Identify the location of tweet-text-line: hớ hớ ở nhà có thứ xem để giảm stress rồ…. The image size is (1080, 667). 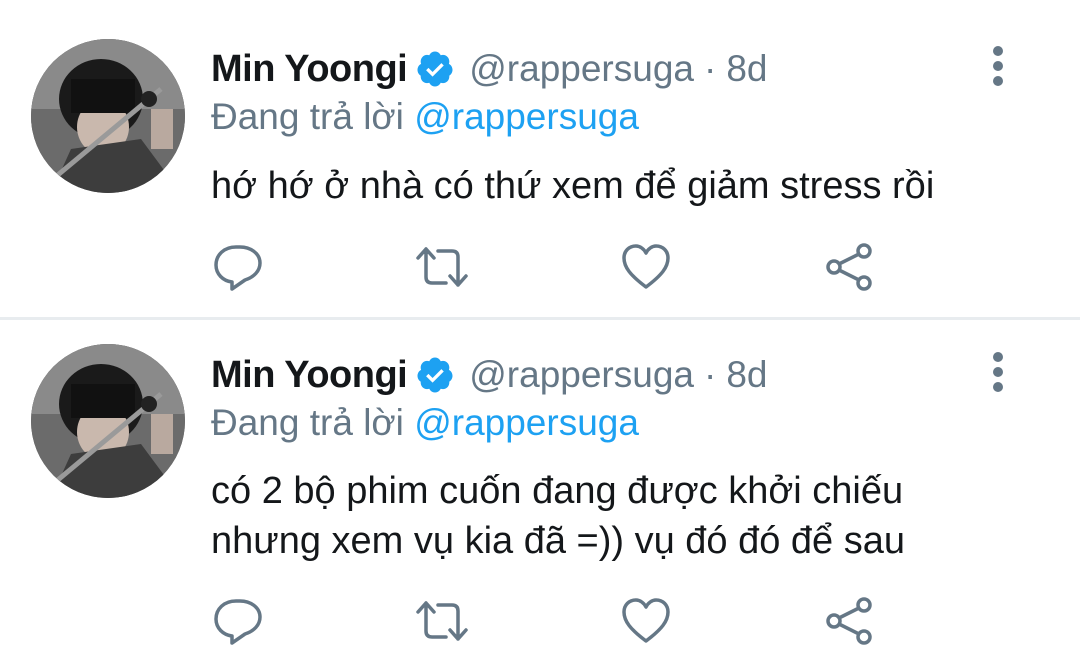
(573, 186).